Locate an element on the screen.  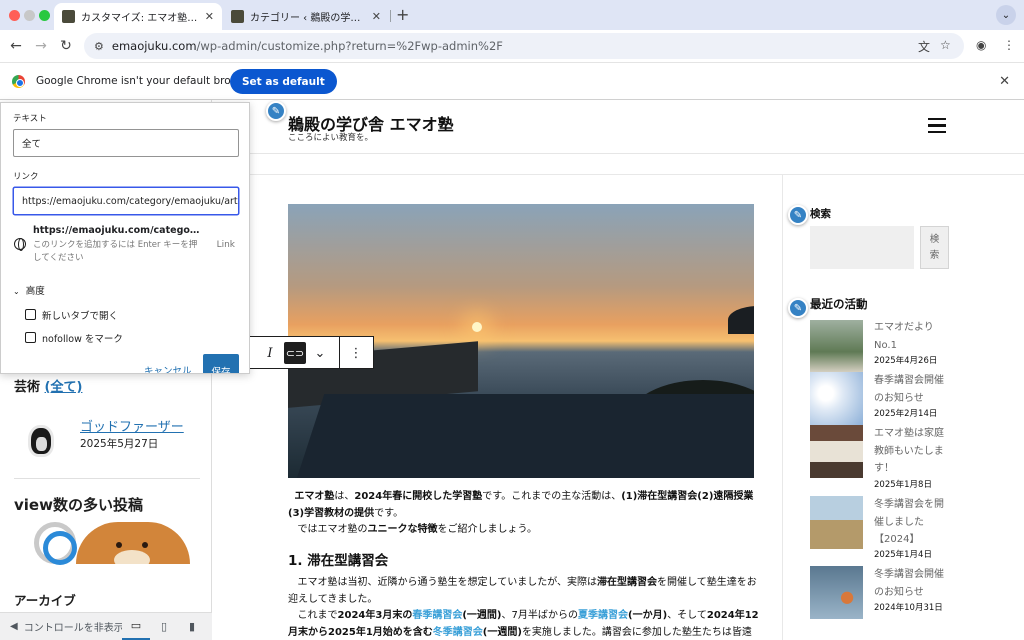
activity-date: 2025年4月26日 is located at coordinates (906, 361).